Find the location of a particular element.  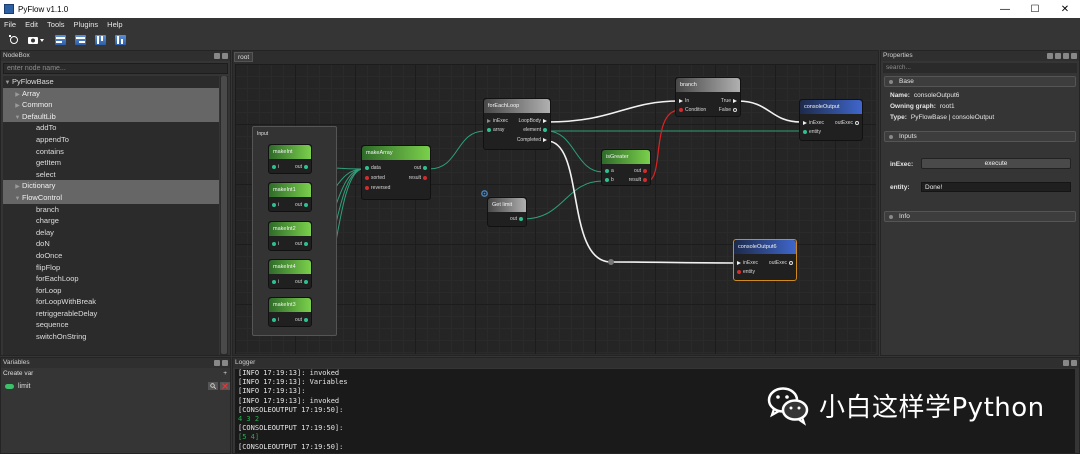

maximize-button: ☐ is located at coordinates (1035, 9).